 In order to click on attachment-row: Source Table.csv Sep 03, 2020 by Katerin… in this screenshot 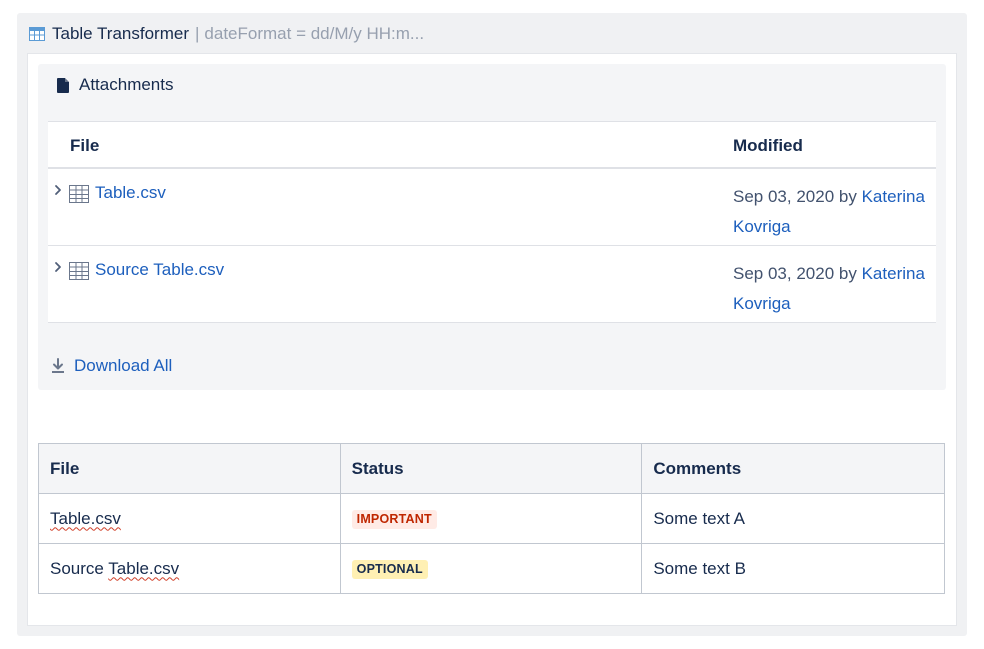, I will do `click(492, 284)`.